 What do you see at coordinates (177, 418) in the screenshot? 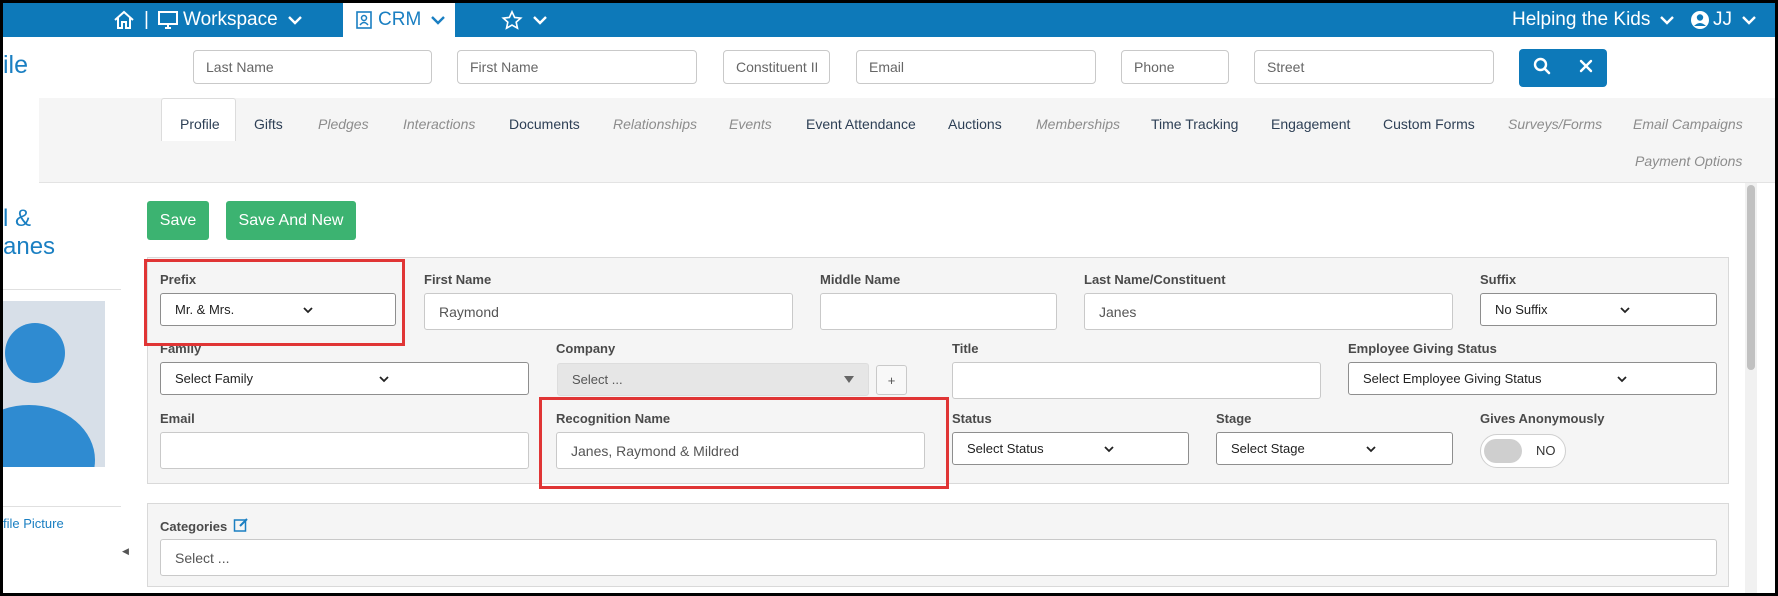
I see `email-label: Email` at bounding box center [177, 418].